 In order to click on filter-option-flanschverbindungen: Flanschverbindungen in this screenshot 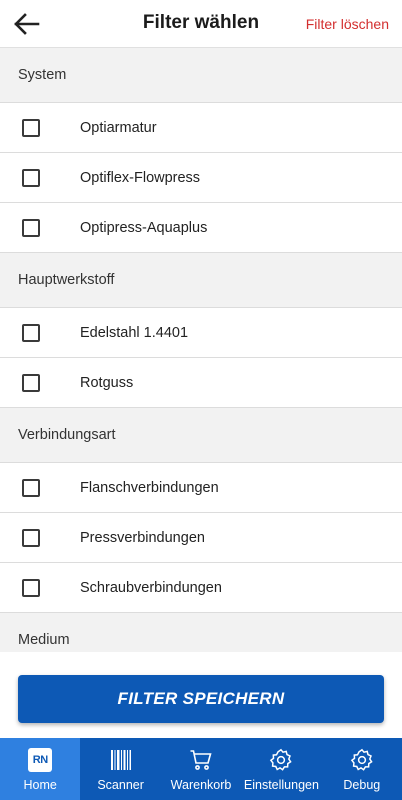, I will do `click(201, 488)`.